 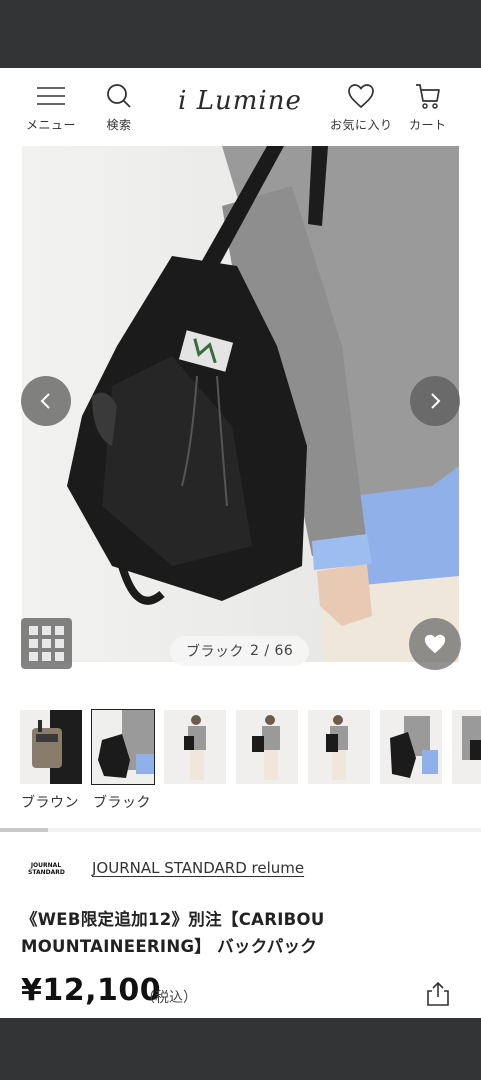 What do you see at coordinates (361, 96) in the screenshot?
I see `heart-icon` at bounding box center [361, 96].